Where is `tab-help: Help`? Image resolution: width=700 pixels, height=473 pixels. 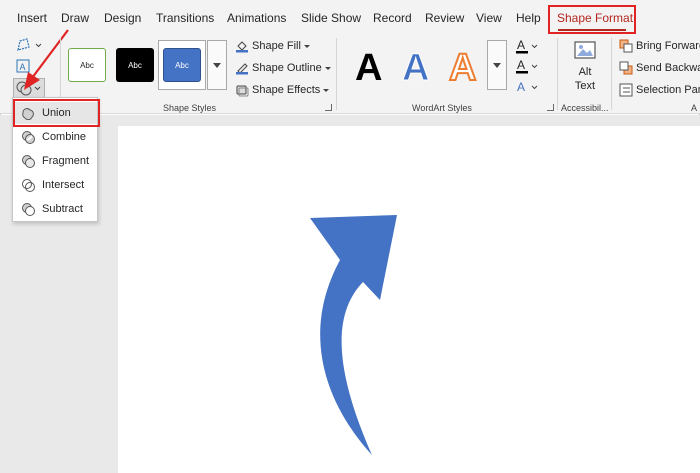 tab-help: Help is located at coordinates (528, 18).